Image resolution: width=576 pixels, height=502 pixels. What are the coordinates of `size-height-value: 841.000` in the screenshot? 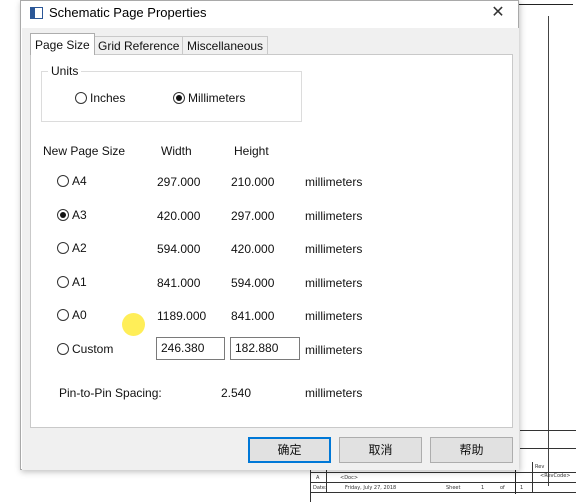 It's located at (253, 316).